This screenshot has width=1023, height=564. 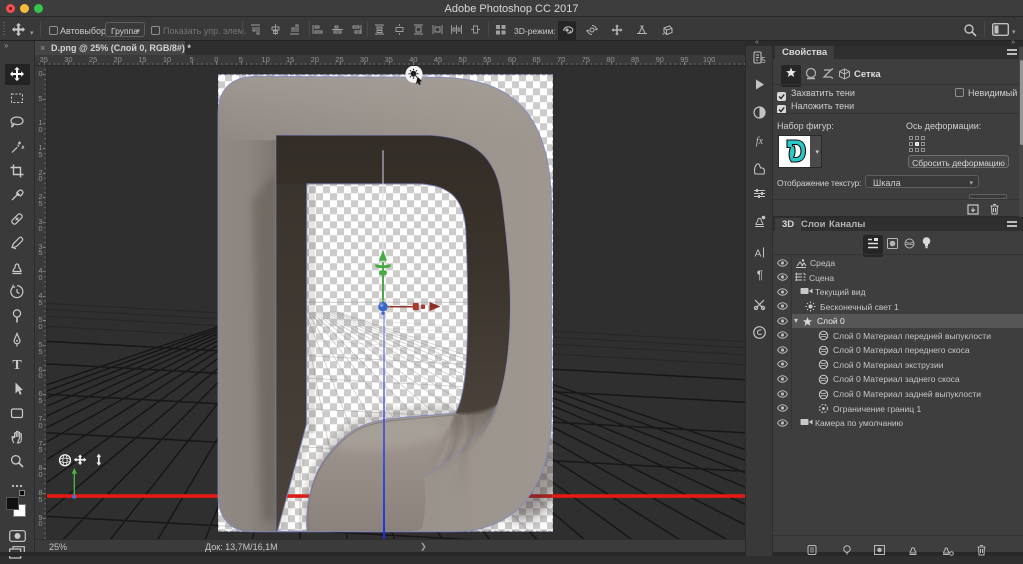 What do you see at coordinates (758, 254) in the screenshot?
I see `svg-text: A` at bounding box center [758, 254].